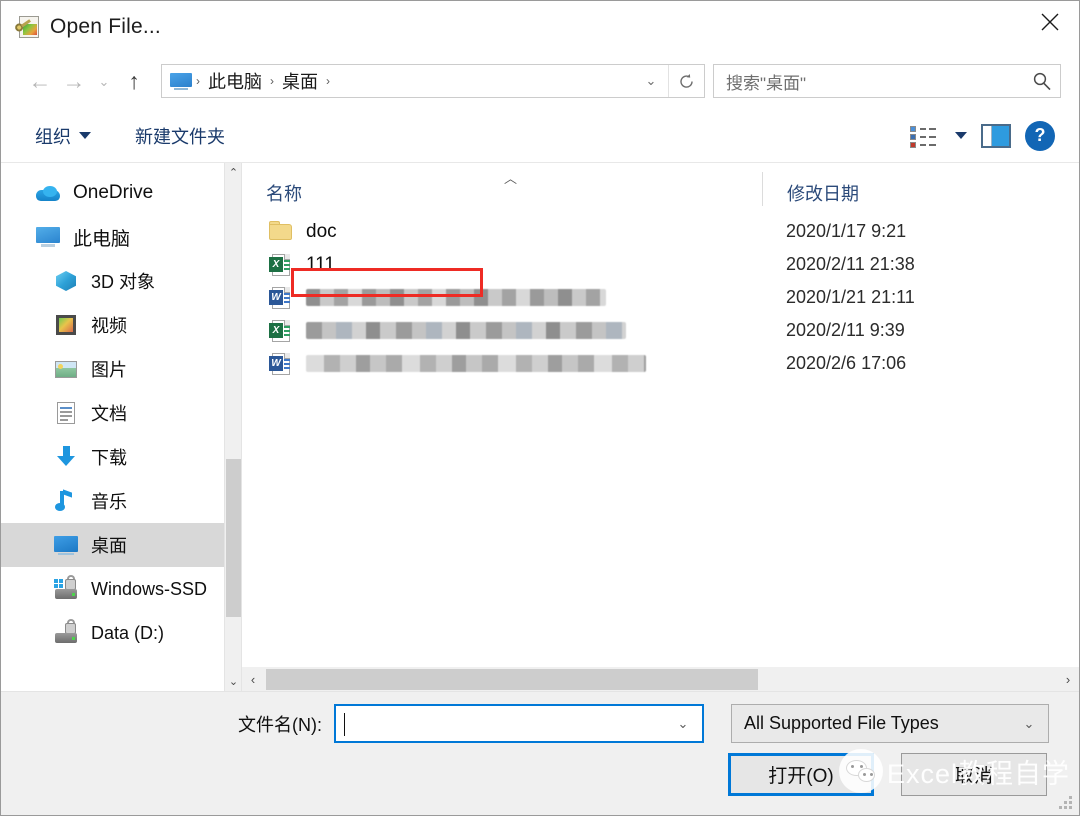  I want to click on toolbar: 组织 新建文件夹 ?, so click(540, 136).